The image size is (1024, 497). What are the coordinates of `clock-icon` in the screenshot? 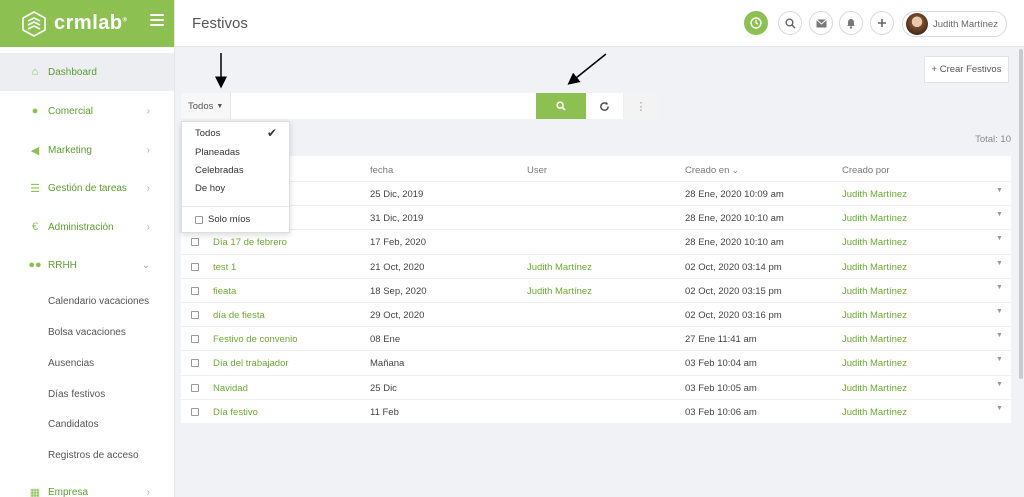 It's located at (756, 23).